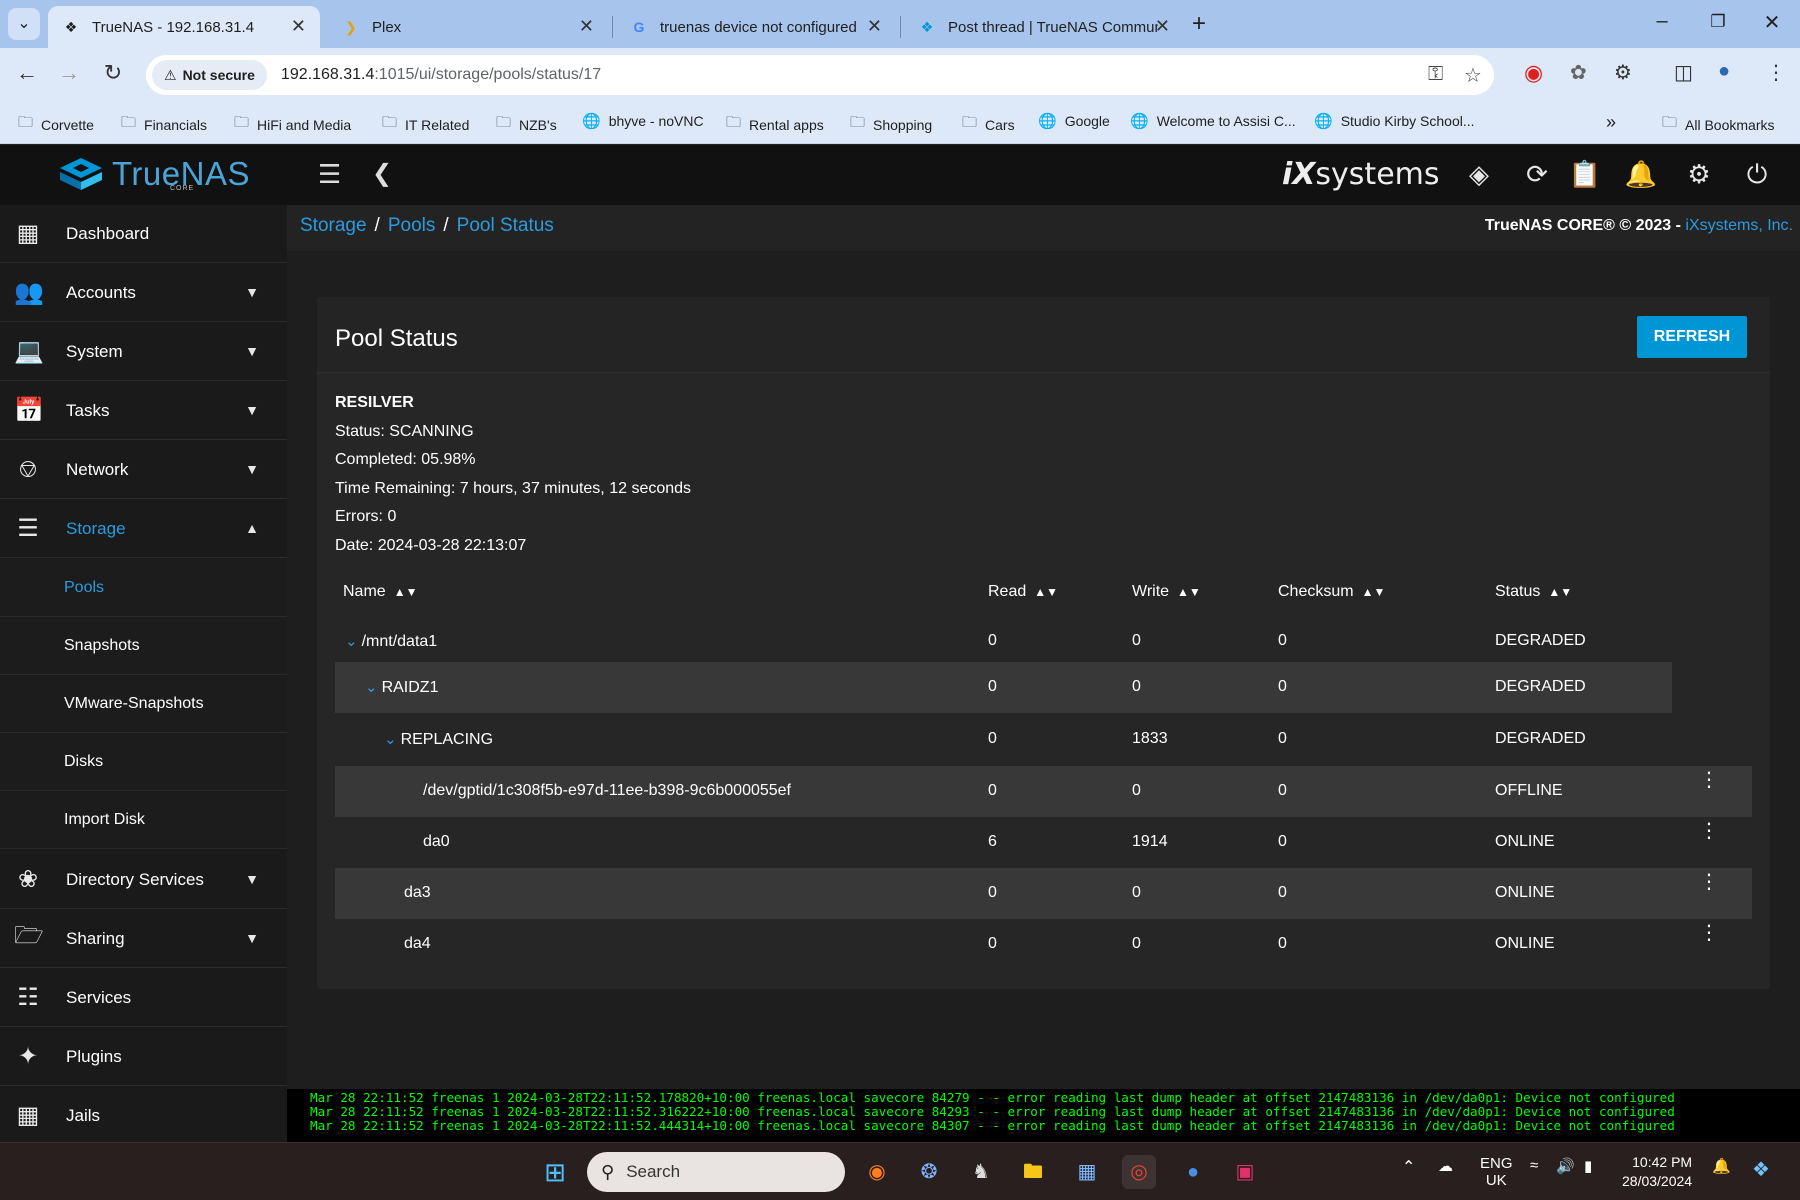 The height and width of the screenshot is (1200, 1800). I want to click on volume-icon: 🔊, so click(1565, 1166).